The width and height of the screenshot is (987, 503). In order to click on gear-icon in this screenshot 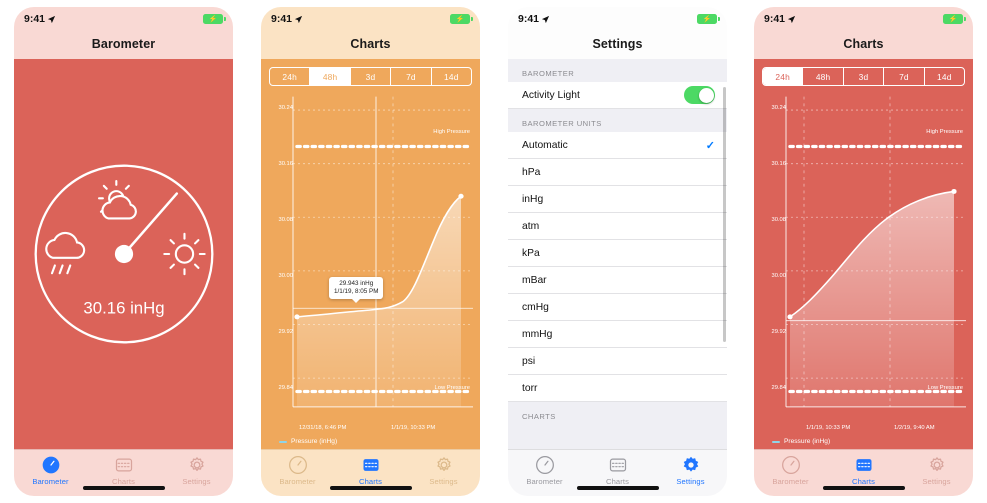, I will do `click(443, 464)`.